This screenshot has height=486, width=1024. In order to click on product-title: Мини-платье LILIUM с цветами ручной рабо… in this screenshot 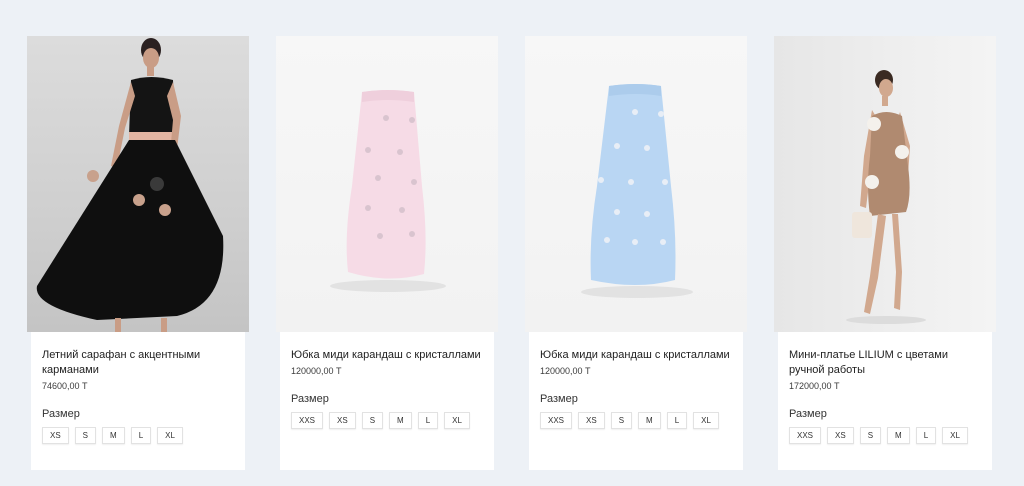, I will do `click(885, 363)`.